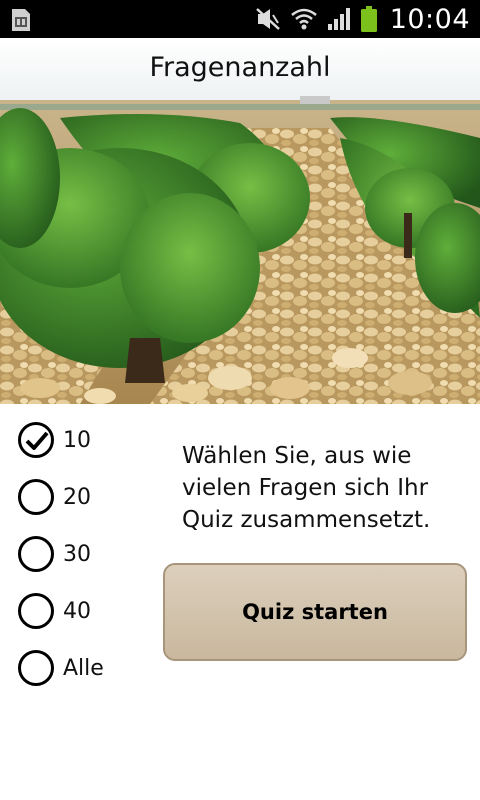  What do you see at coordinates (240, 19) in the screenshot?
I see `status-bar: 10:04` at bounding box center [240, 19].